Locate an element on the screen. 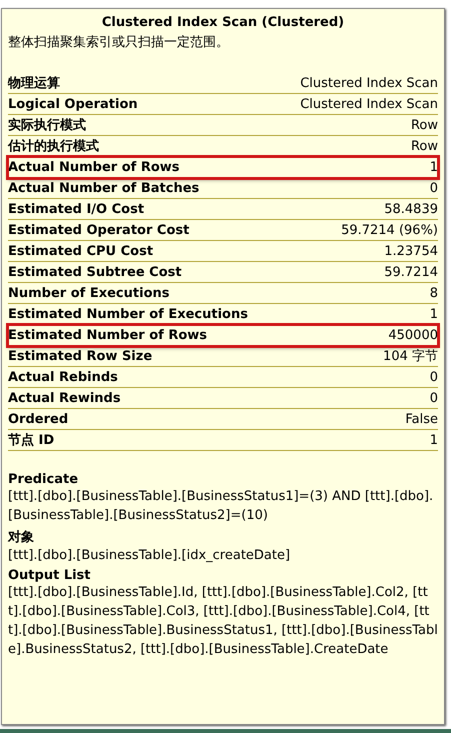 The image size is (451, 733). section-text: [ttt].[dbo].[BusinessTable].Id, [ttt].[dbo].[BusinessTable].Col2, [ttt].[dbo].[BusinessTable].Col3, [ttt].[dbo].[BusinessTable].Col4, [ttt].[dbo].[BusinessTable].BusinessStatus1, [ttt].[dbo].[BusinessTable].BusinessStatus2, [ttt].[dbo].[BusinessTable].CreateDate is located at coordinates (223, 621).